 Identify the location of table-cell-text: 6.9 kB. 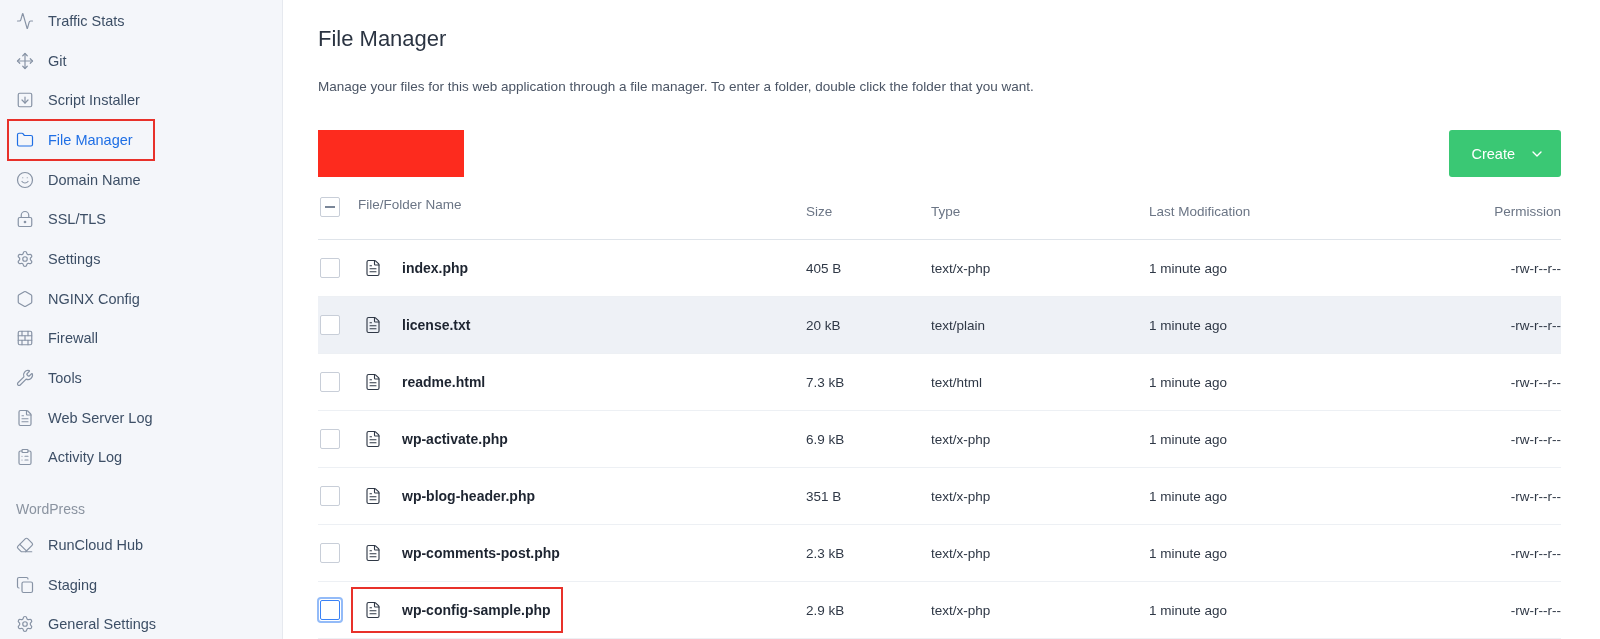
(826, 439).